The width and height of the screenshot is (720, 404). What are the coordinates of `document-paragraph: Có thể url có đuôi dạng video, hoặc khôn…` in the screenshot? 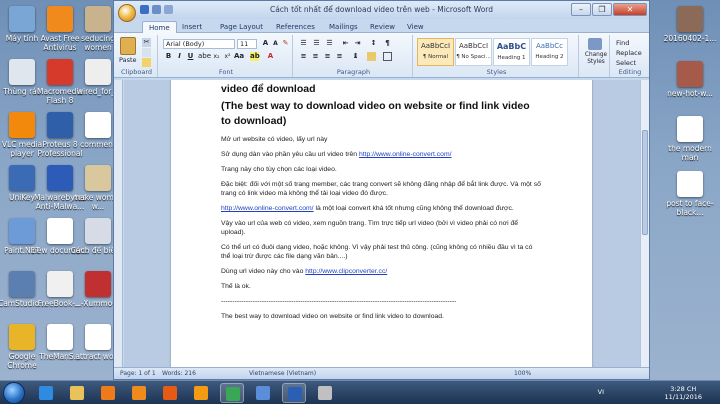 It's located at (381, 252).